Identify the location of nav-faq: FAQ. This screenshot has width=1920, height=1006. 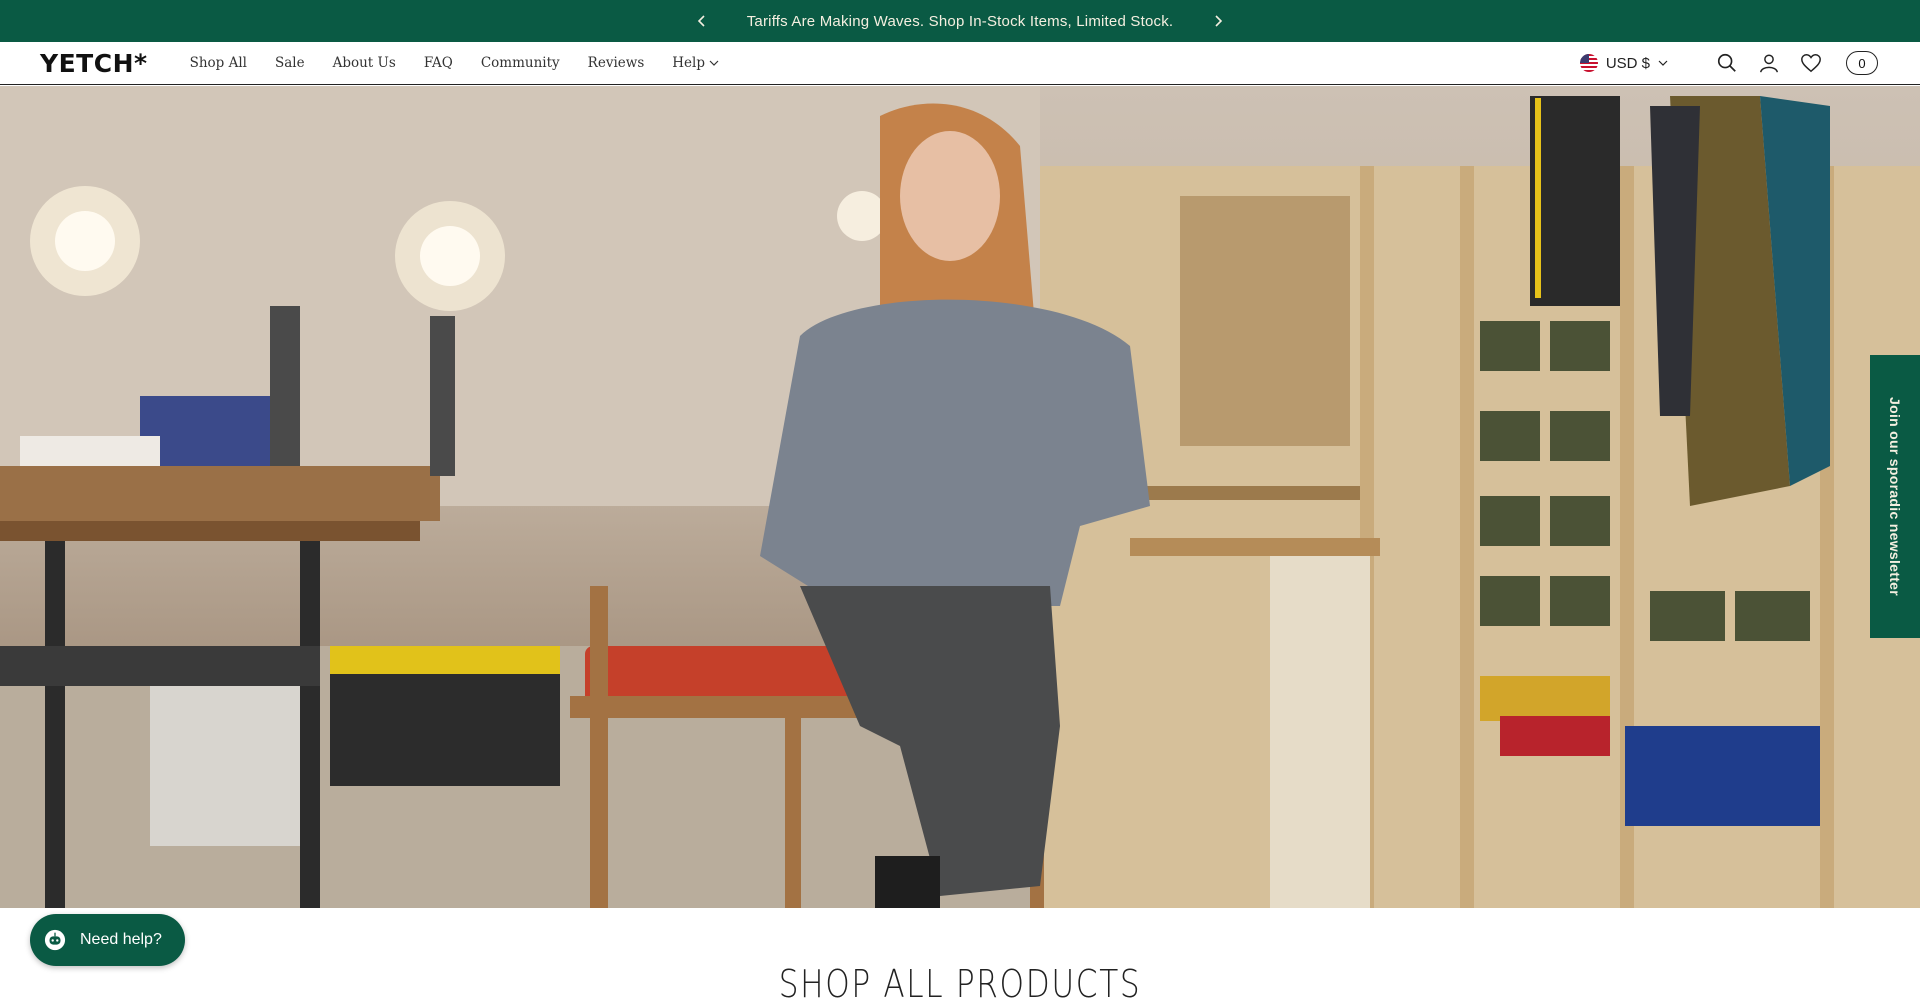
(438, 63).